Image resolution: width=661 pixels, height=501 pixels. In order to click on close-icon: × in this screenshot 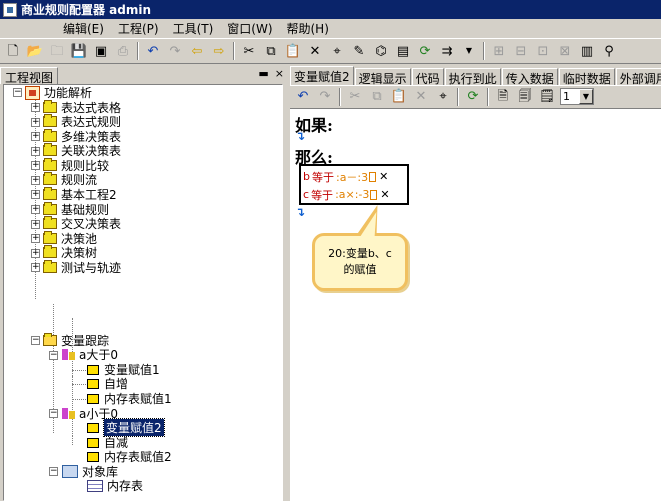, I will do `click(279, 73)`.